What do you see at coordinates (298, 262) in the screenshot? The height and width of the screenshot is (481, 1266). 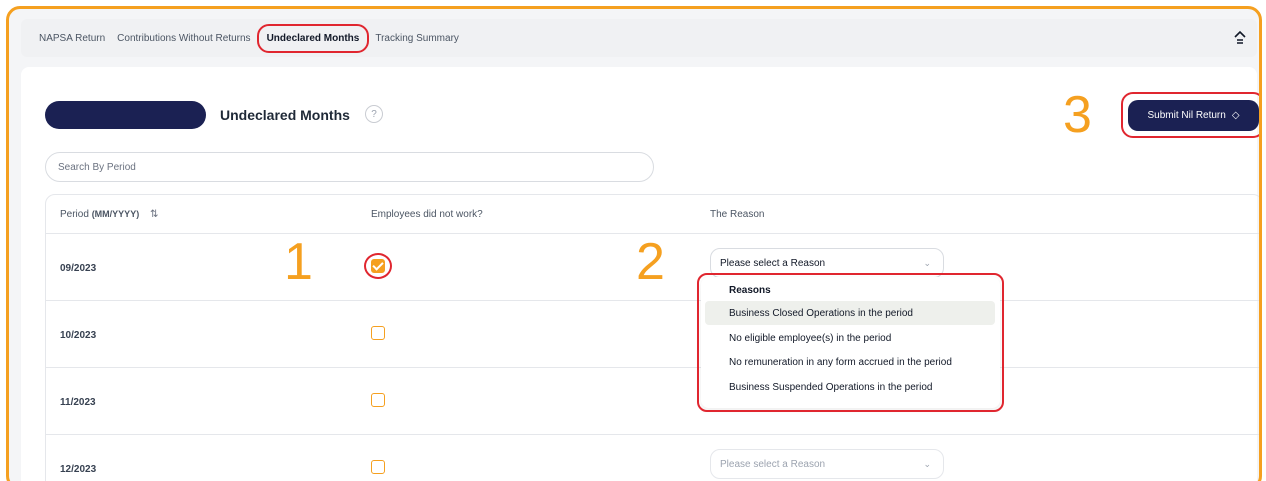 I see `step-number-1: 1` at bounding box center [298, 262].